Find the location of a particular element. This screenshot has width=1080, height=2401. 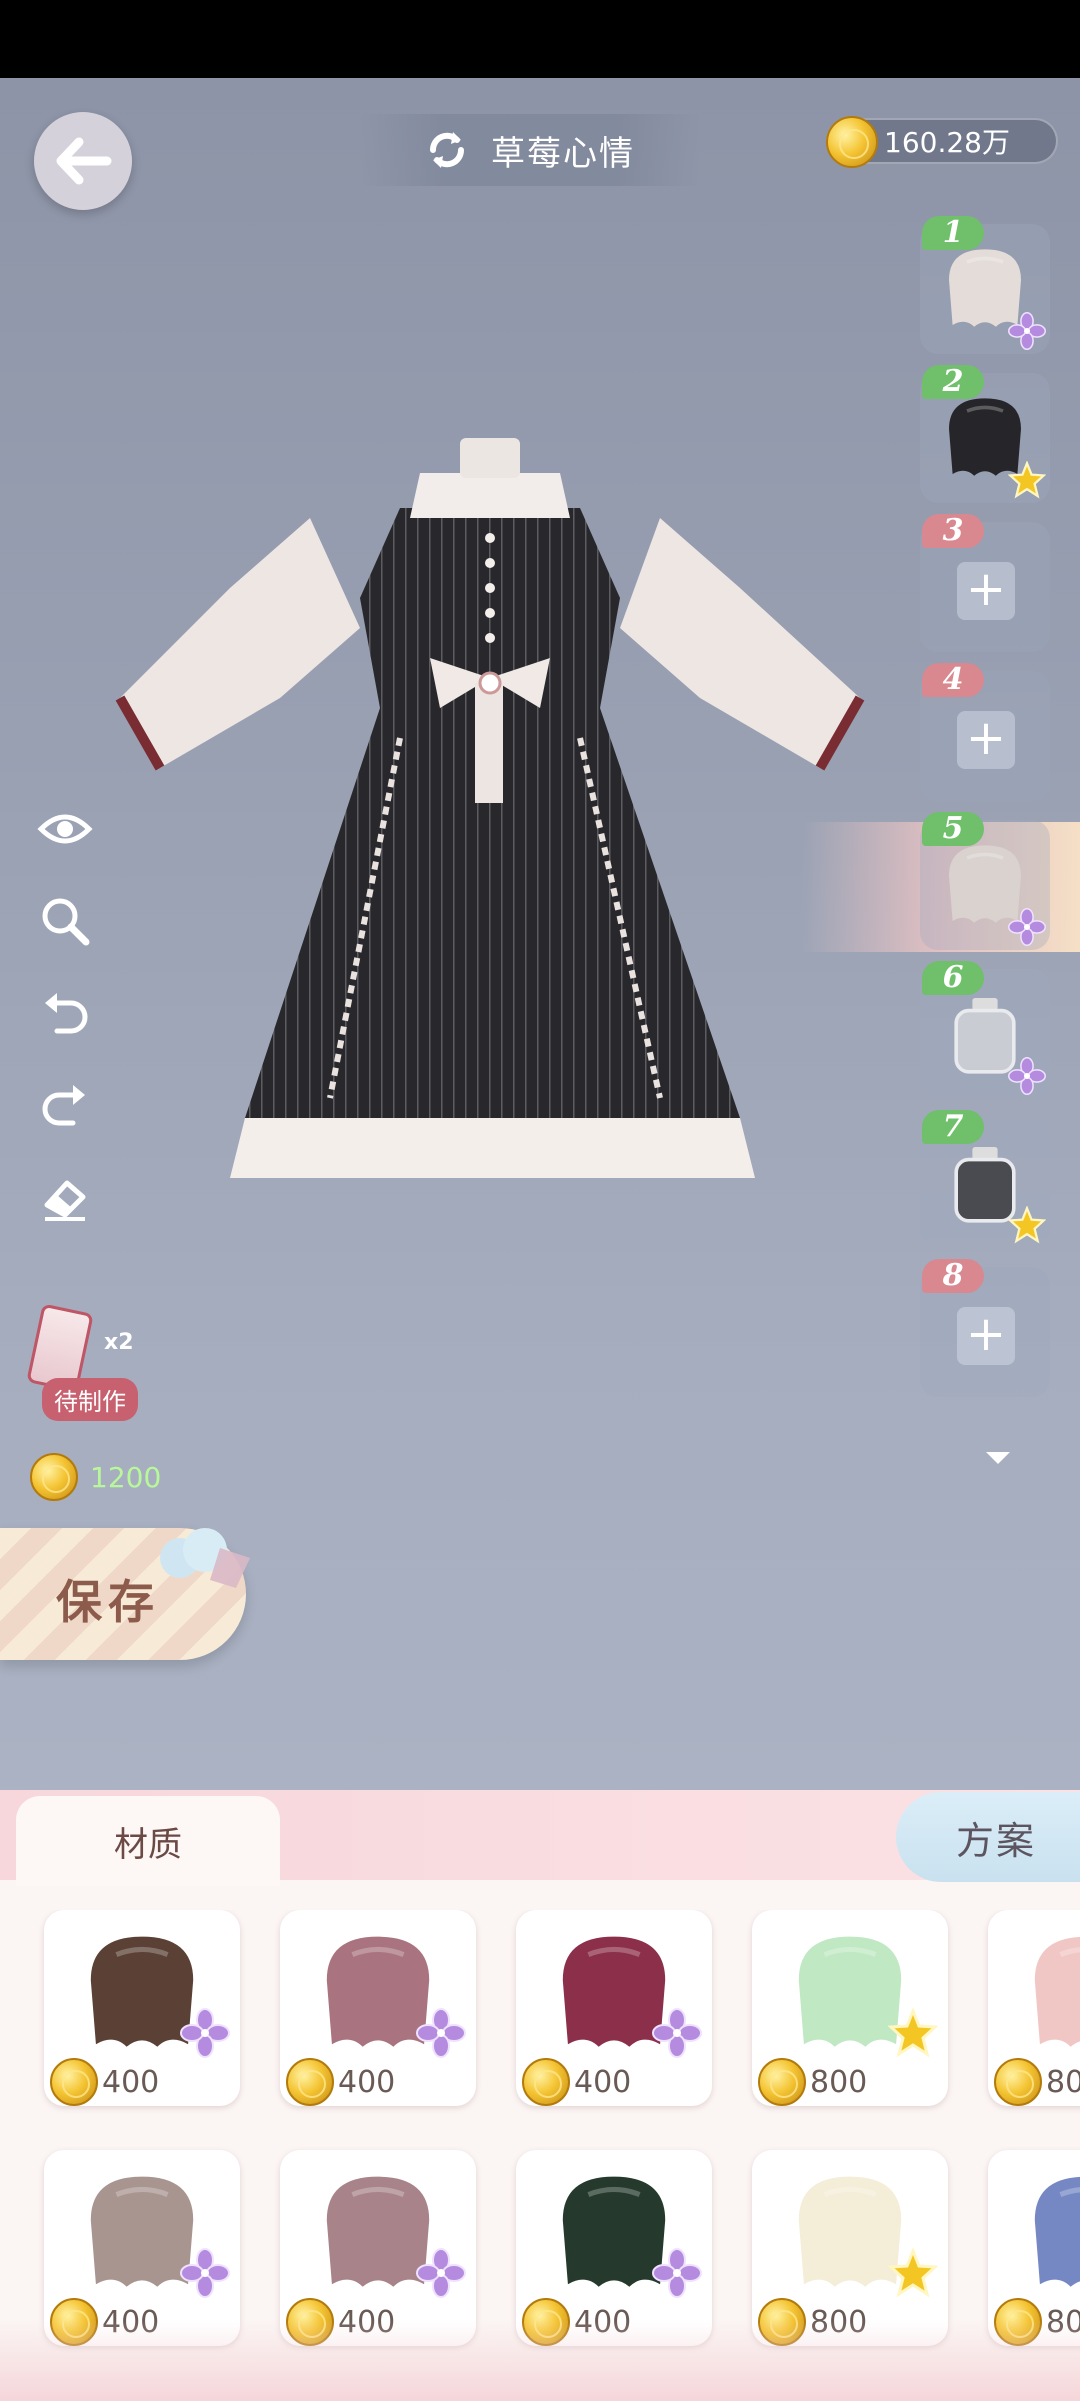

slot-number: 3 is located at coordinates (953, 531).